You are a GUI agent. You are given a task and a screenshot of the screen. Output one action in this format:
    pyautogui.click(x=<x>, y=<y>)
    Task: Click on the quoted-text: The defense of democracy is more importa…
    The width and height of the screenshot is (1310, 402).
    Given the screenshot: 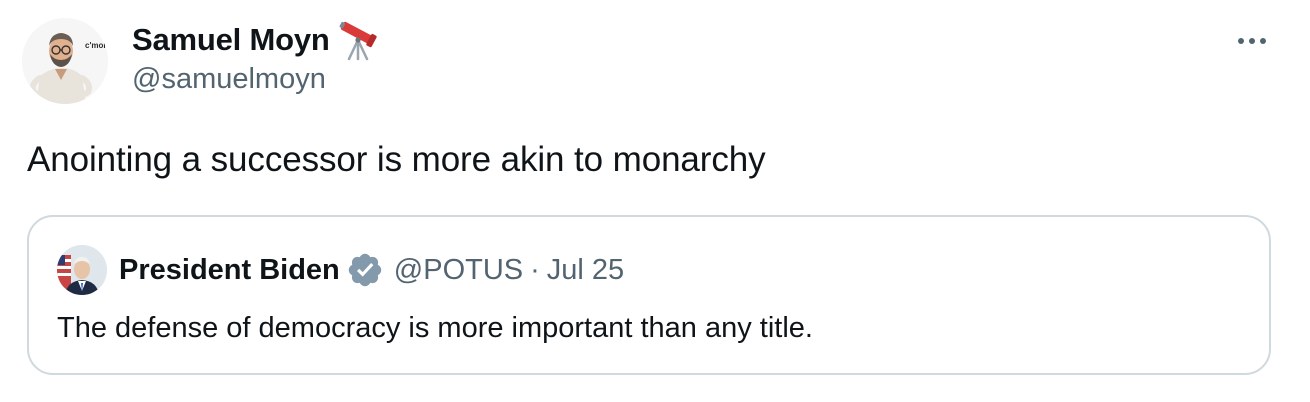 What is the action you would take?
    pyautogui.click(x=435, y=328)
    